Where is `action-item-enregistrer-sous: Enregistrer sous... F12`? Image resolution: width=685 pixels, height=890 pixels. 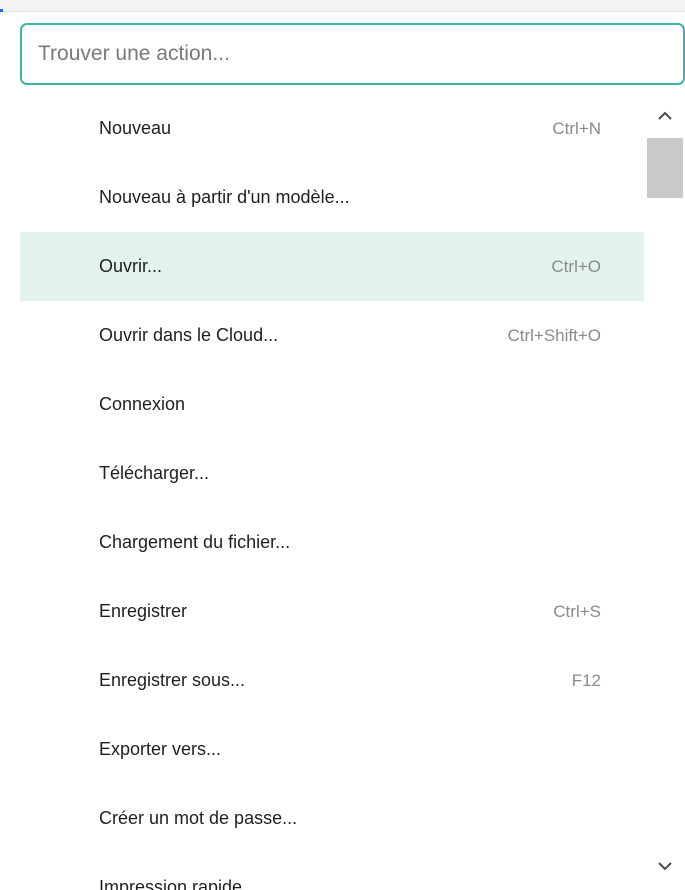
action-item-enregistrer-sous: Enregistrer sous... F12 is located at coordinates (332, 680).